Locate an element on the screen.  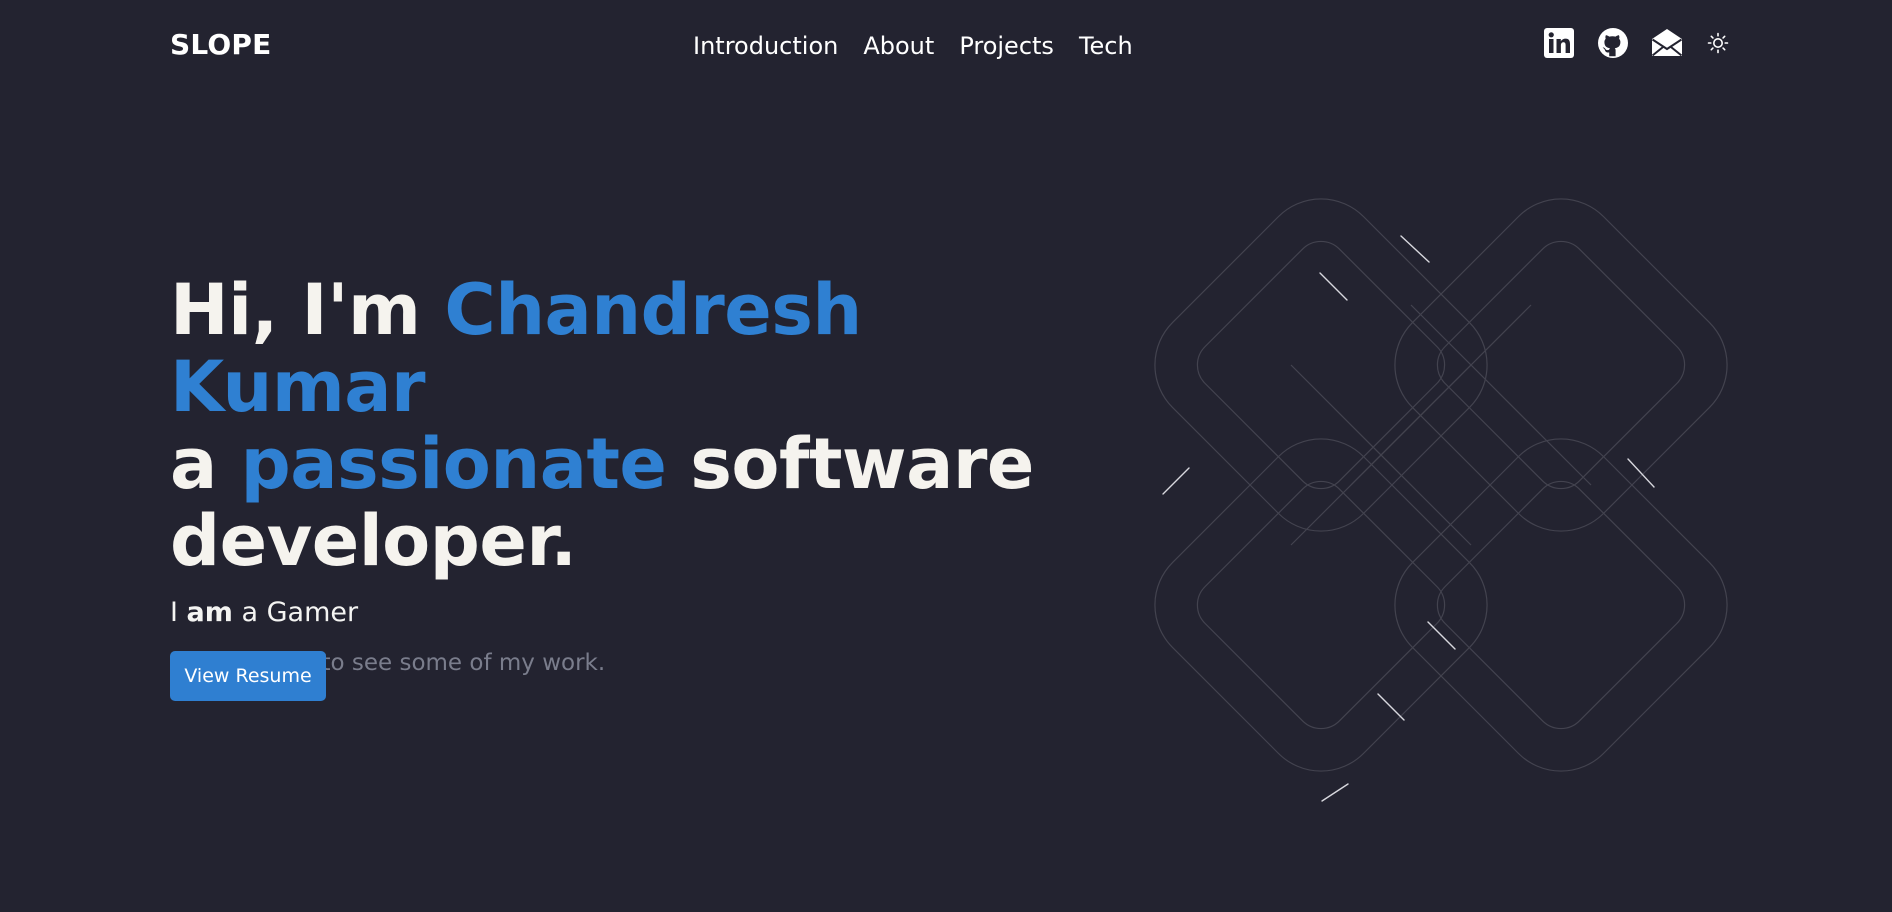
nav-link-tech: Tech is located at coordinates (1106, 46).